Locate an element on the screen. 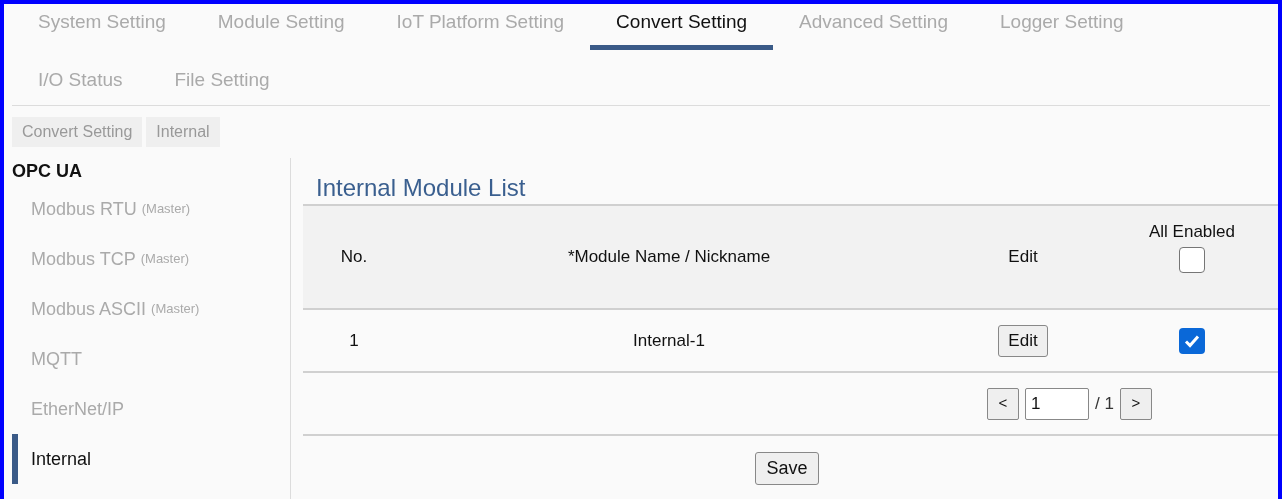 The height and width of the screenshot is (499, 1282). sidebar-item: Internal is located at coordinates (151, 459).